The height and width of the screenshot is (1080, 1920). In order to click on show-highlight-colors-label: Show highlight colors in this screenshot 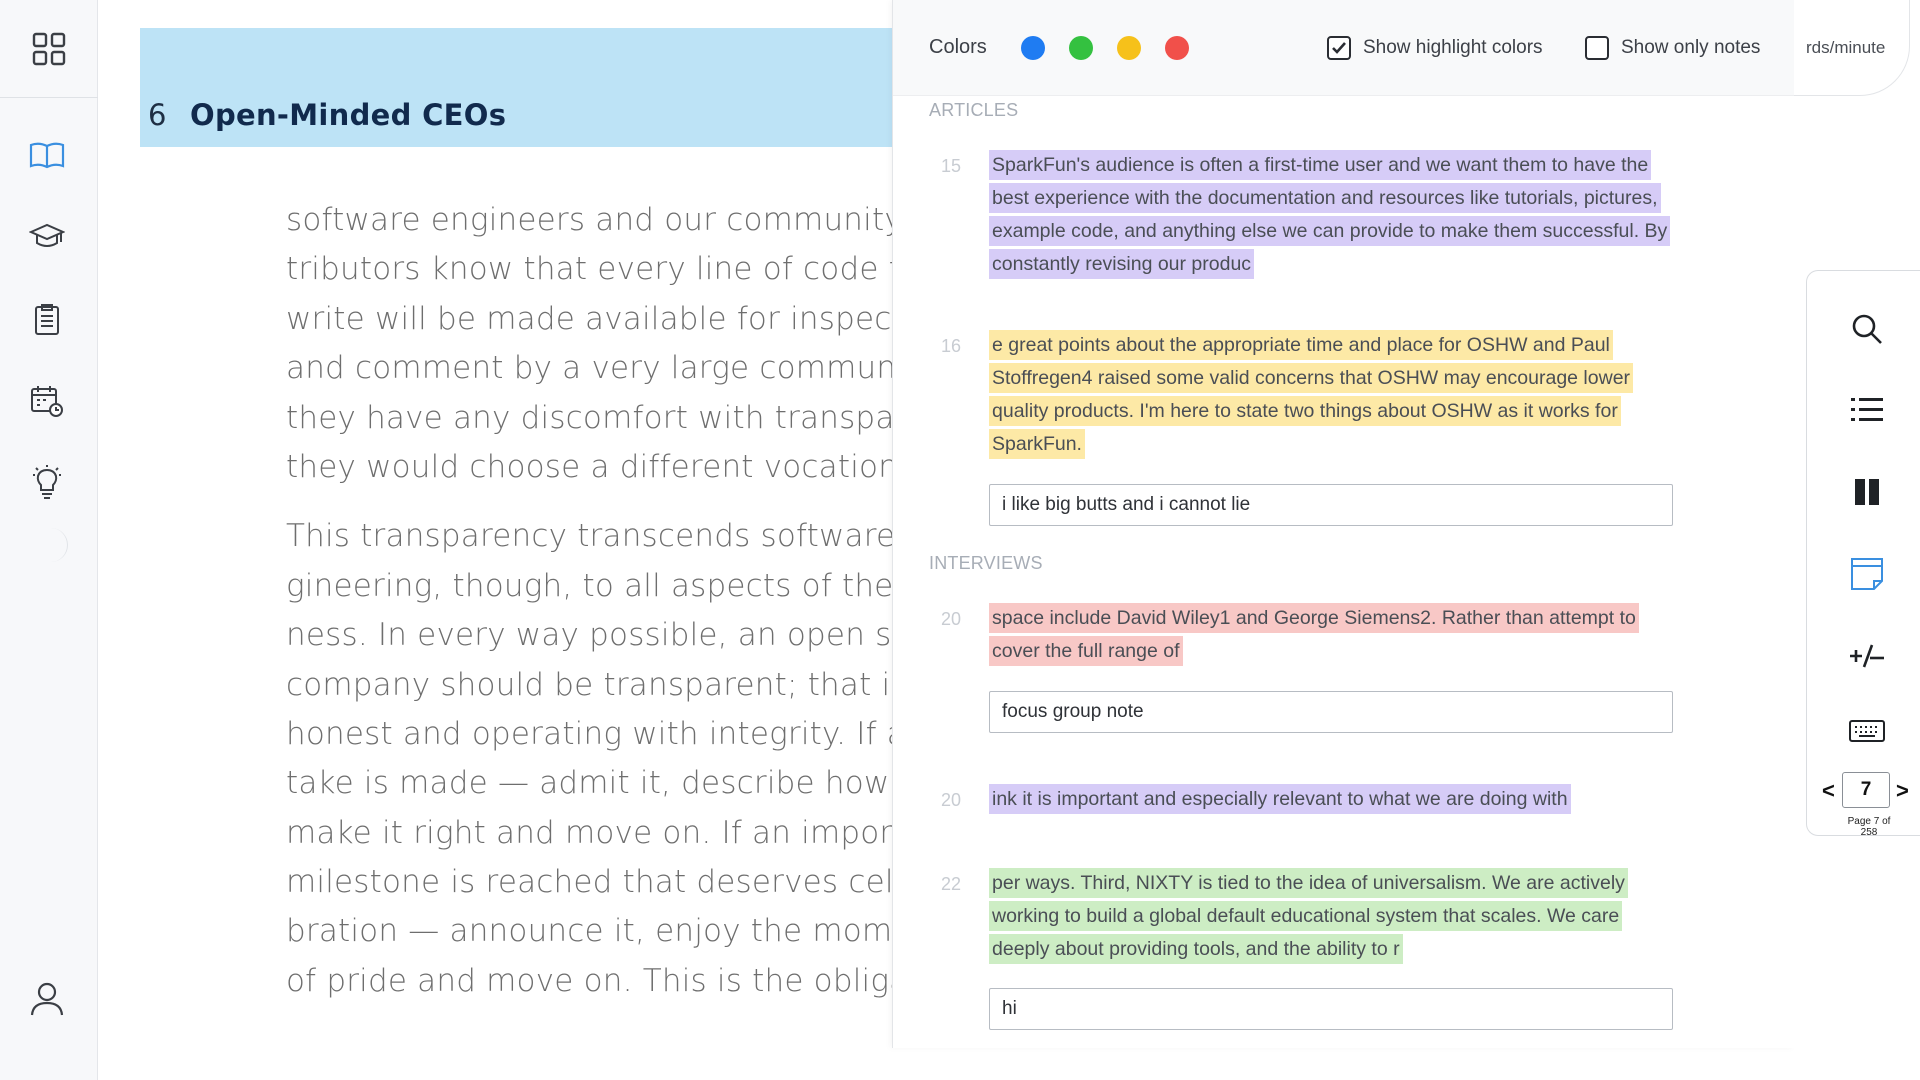, I will do `click(1453, 47)`.